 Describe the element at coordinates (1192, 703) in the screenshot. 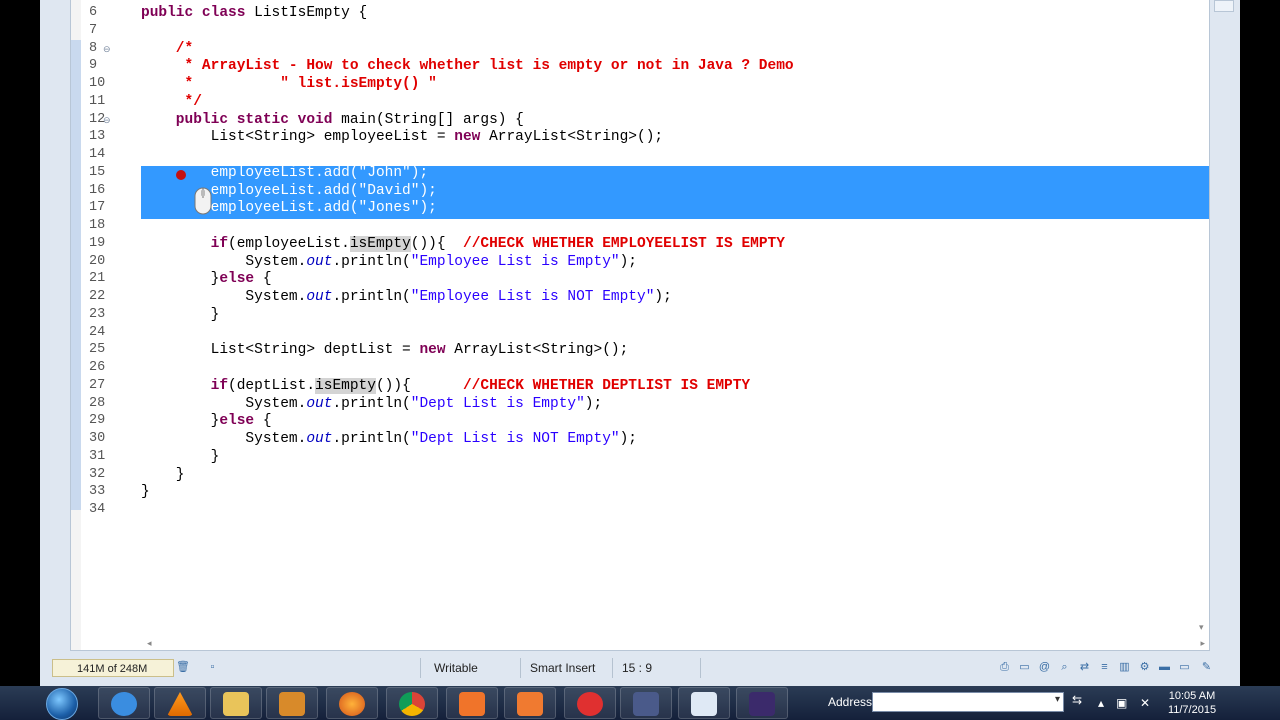

I see `system-clock: 10:05 AM 11/7/2015` at that location.